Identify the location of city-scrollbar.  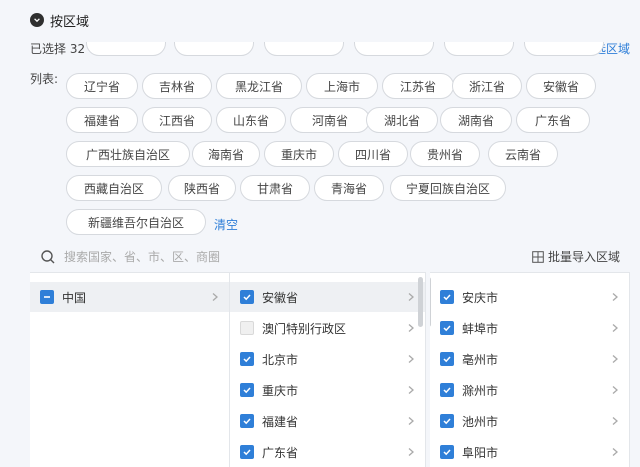
(430, 302).